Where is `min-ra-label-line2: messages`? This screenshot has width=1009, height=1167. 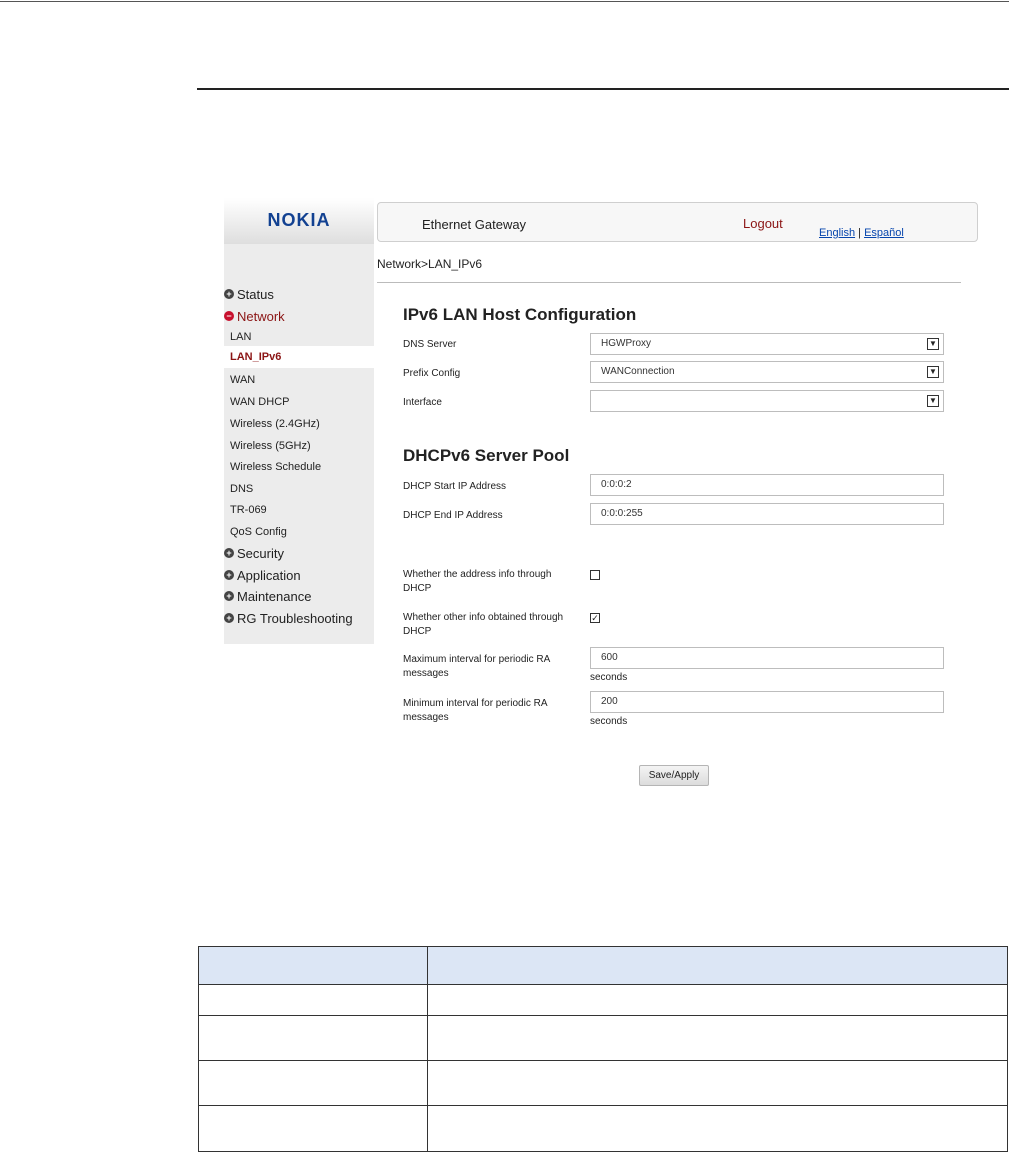
min-ra-label-line2: messages is located at coordinates (426, 717).